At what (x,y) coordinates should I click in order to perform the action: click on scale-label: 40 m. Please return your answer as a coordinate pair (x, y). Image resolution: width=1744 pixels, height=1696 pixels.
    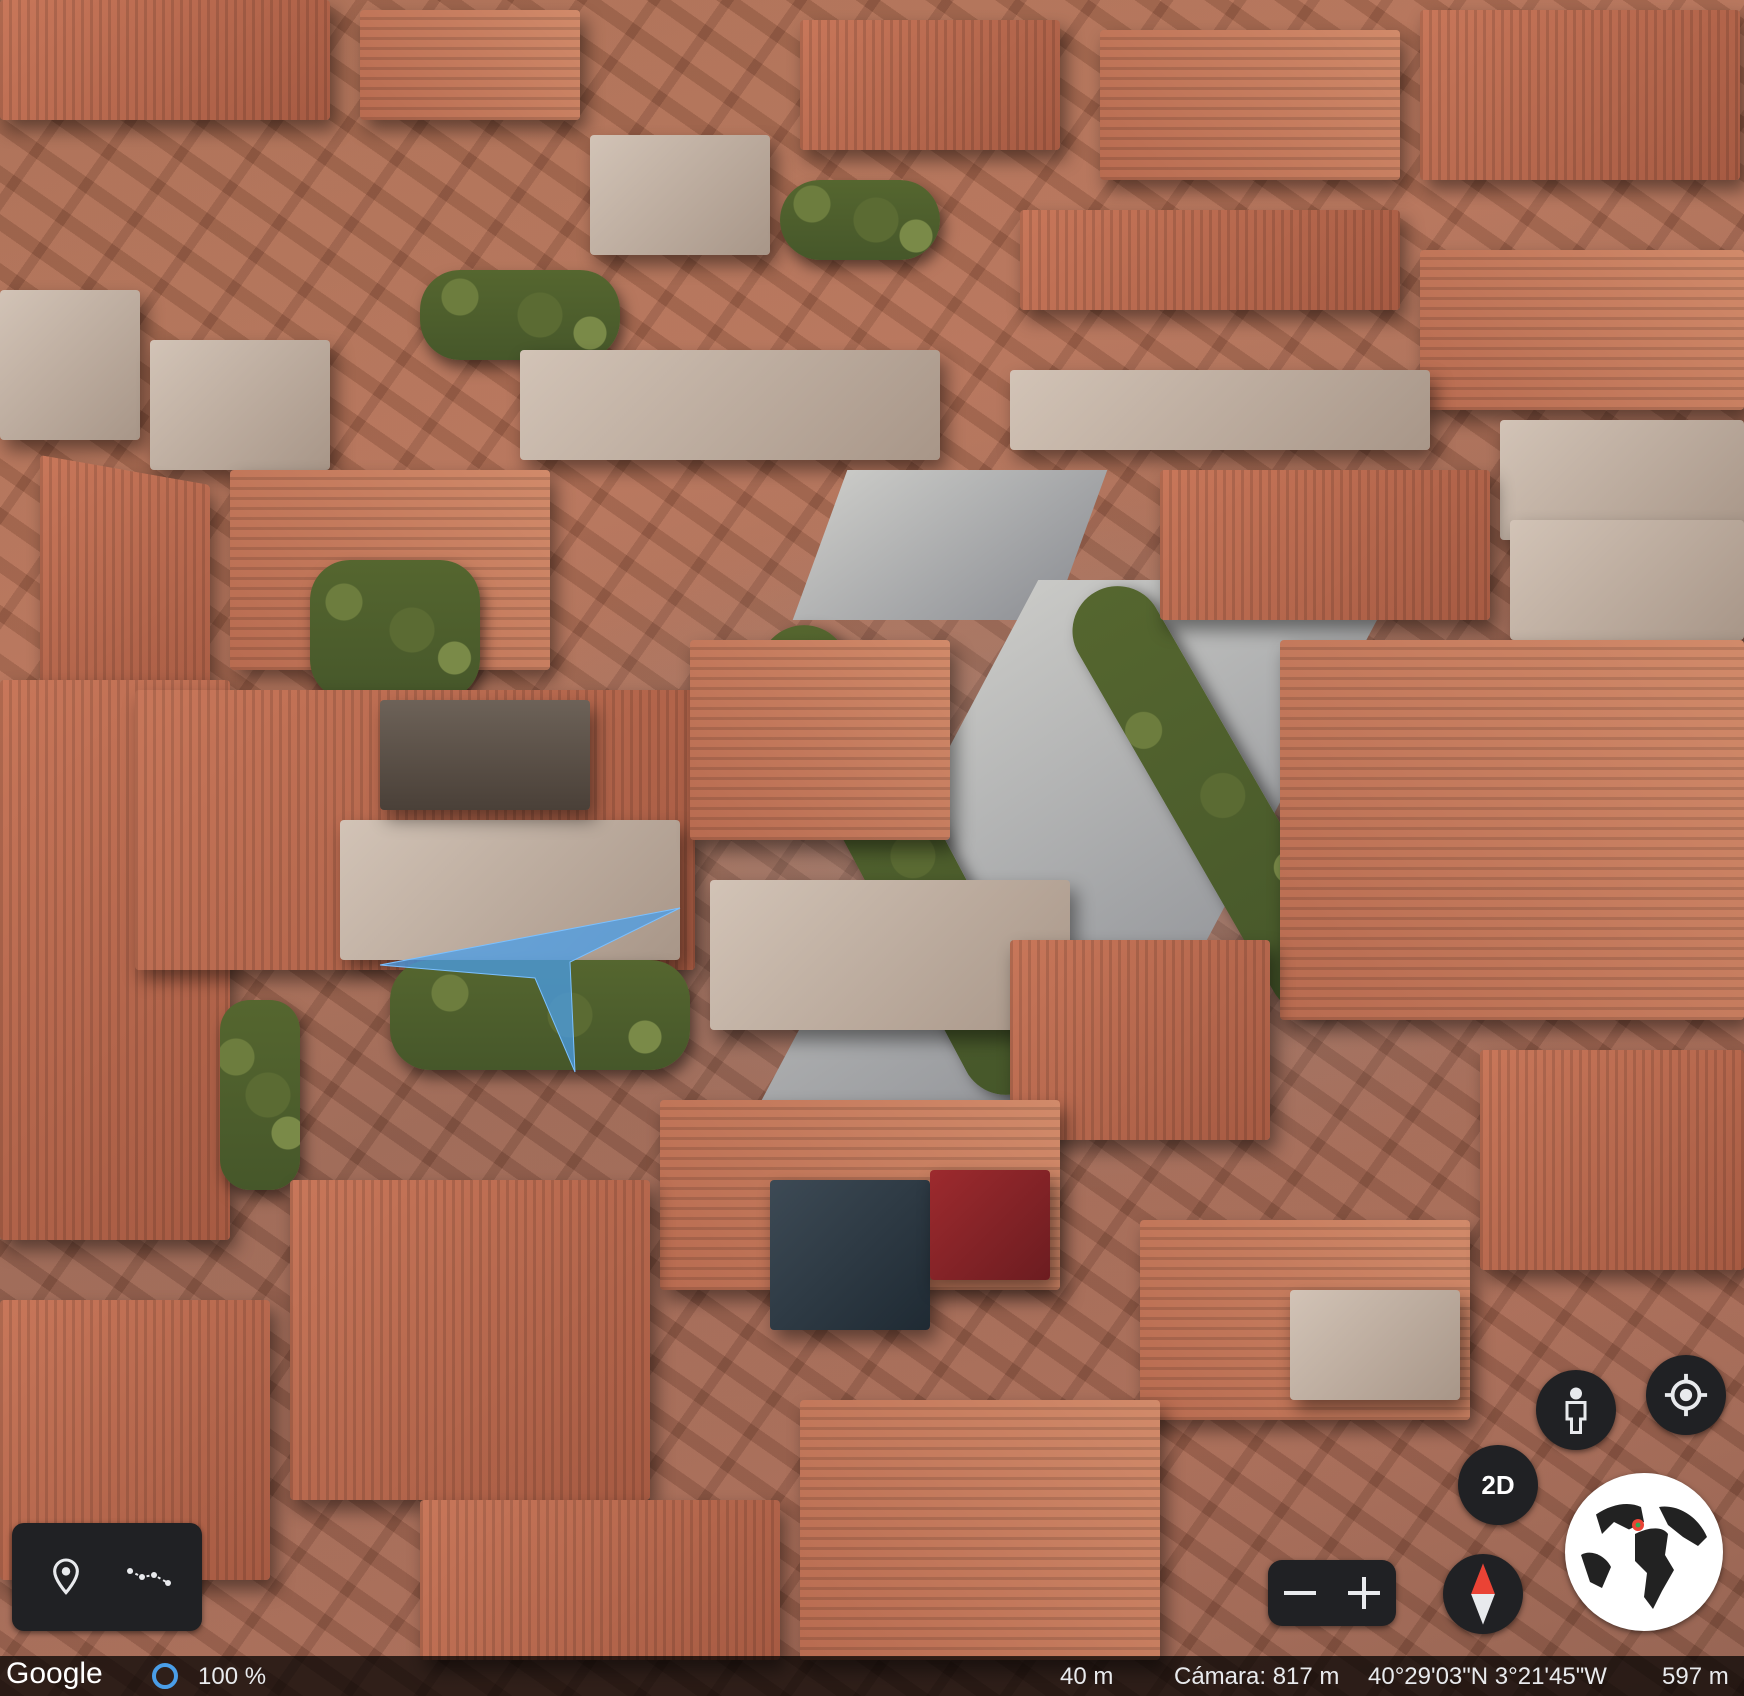
    Looking at the image, I should click on (1087, 1676).